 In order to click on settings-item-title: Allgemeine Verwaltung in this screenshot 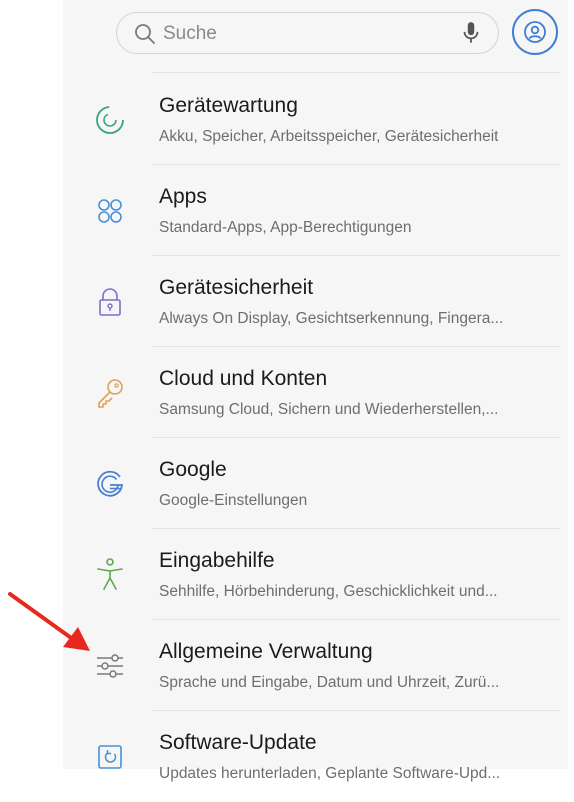, I will do `click(266, 651)`.